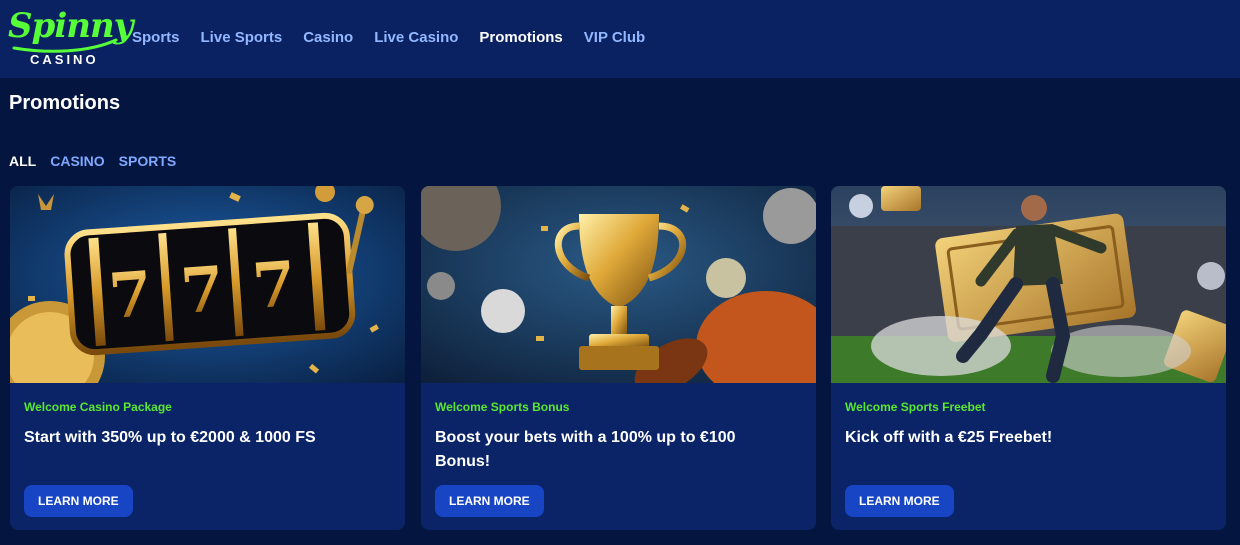 This screenshot has height=545, width=1240. What do you see at coordinates (170, 437) in the screenshot?
I see `promo-title: Start with 350% up to €2000 & 1000 FS` at bounding box center [170, 437].